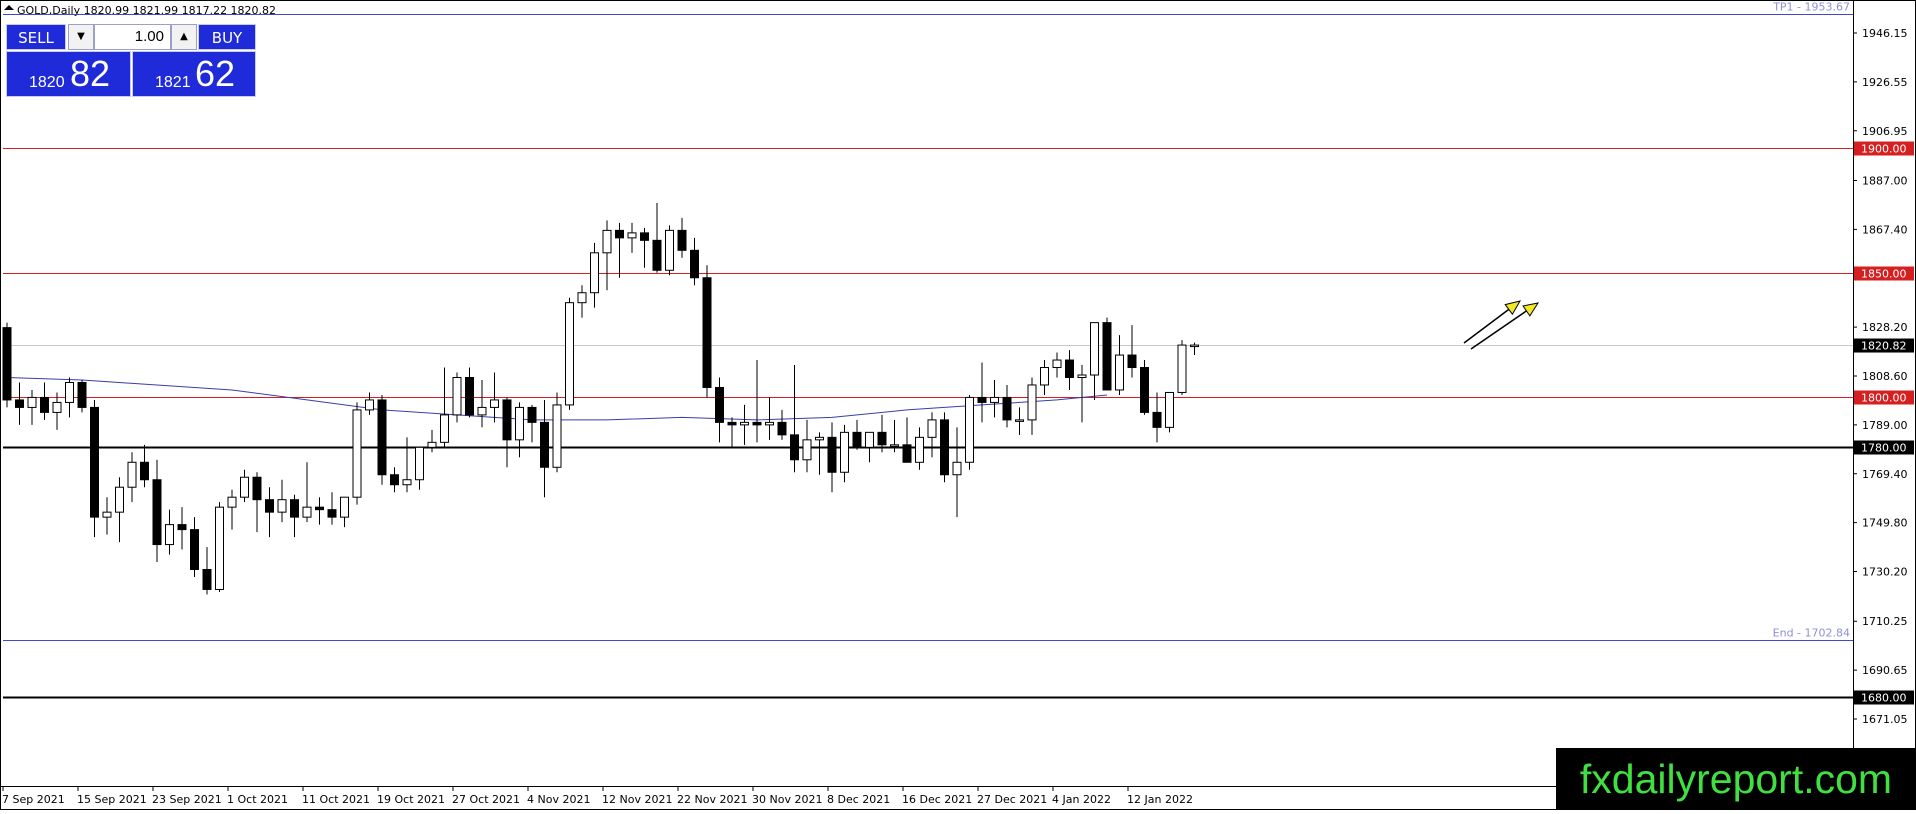 The image size is (1916, 814). Describe the element at coordinates (68, 74) in the screenshot. I see `sell-price-button: 1820 82` at that location.